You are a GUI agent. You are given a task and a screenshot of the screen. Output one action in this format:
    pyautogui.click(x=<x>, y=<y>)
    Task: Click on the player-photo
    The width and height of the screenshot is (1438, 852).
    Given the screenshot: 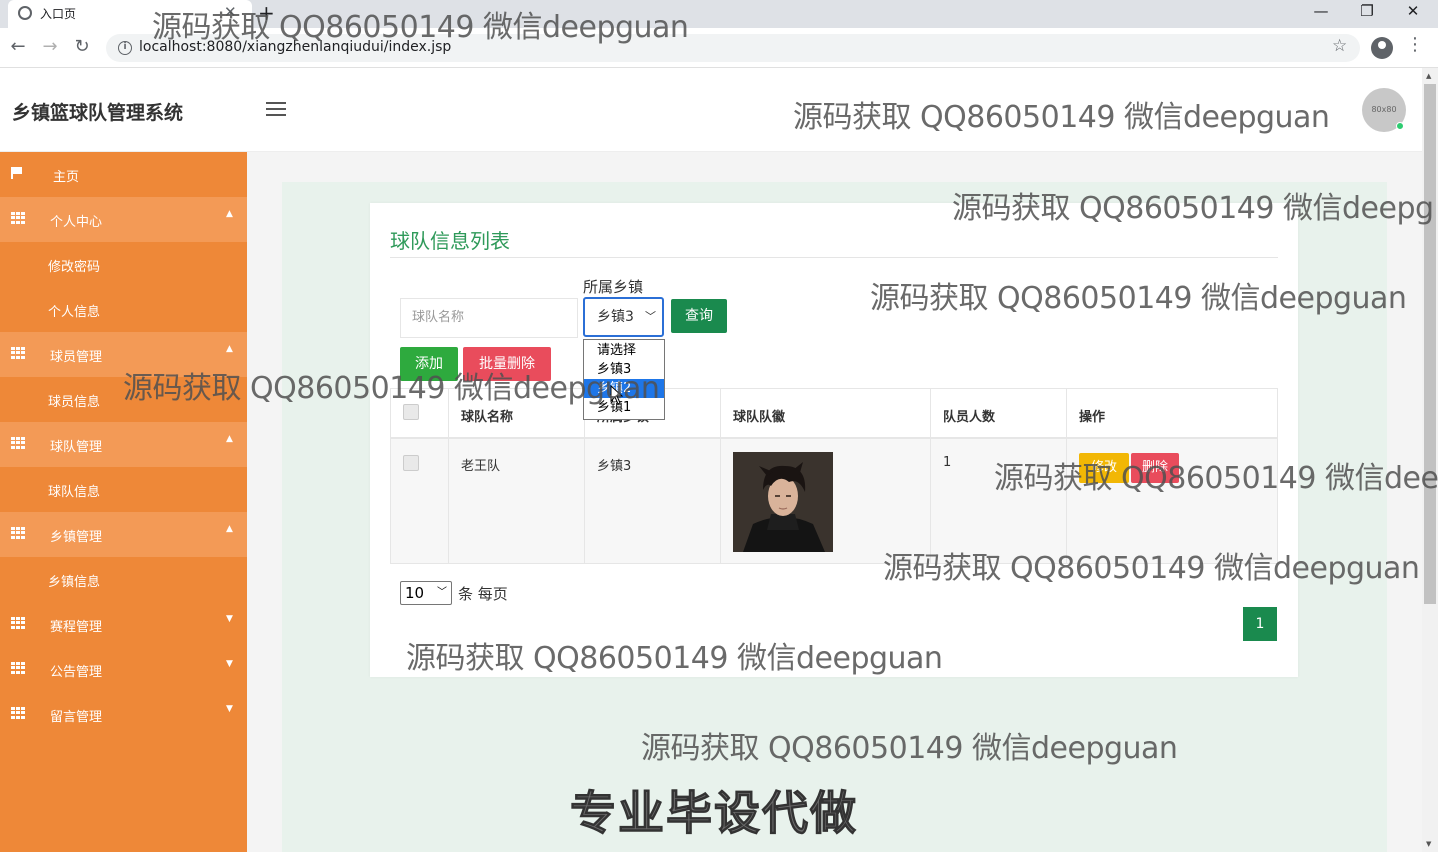 What is the action you would take?
    pyautogui.click(x=783, y=502)
    